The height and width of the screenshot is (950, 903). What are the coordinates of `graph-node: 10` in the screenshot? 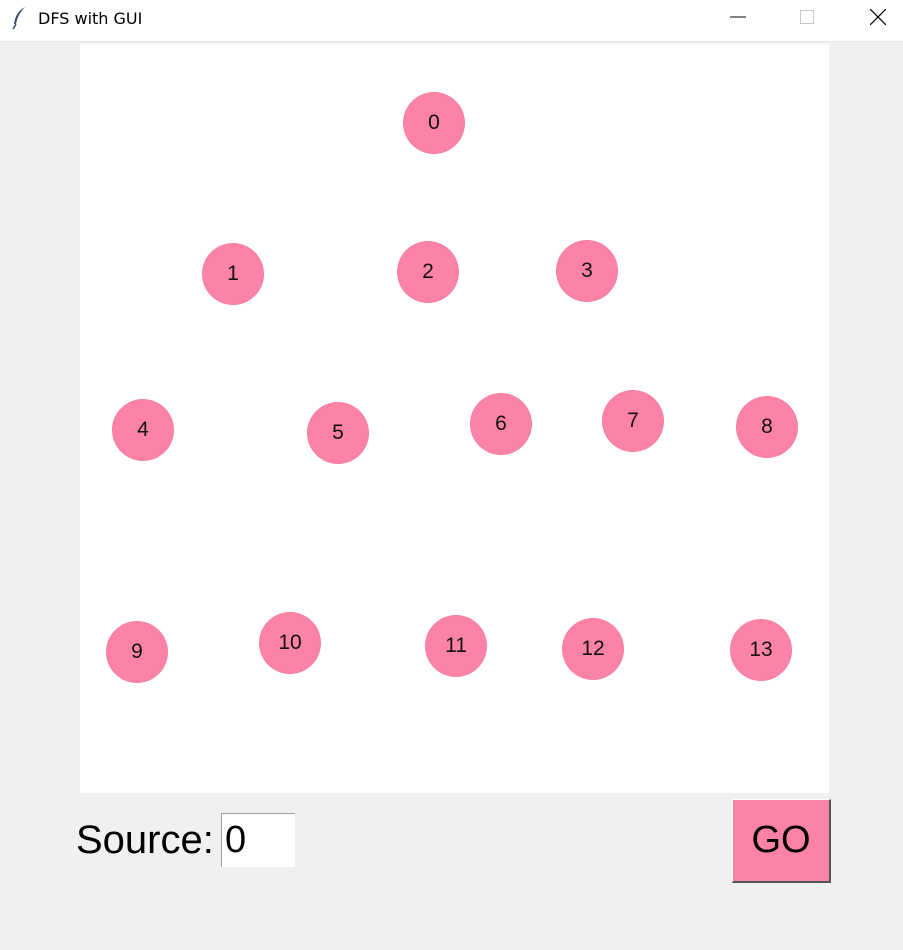 It's located at (290, 643).